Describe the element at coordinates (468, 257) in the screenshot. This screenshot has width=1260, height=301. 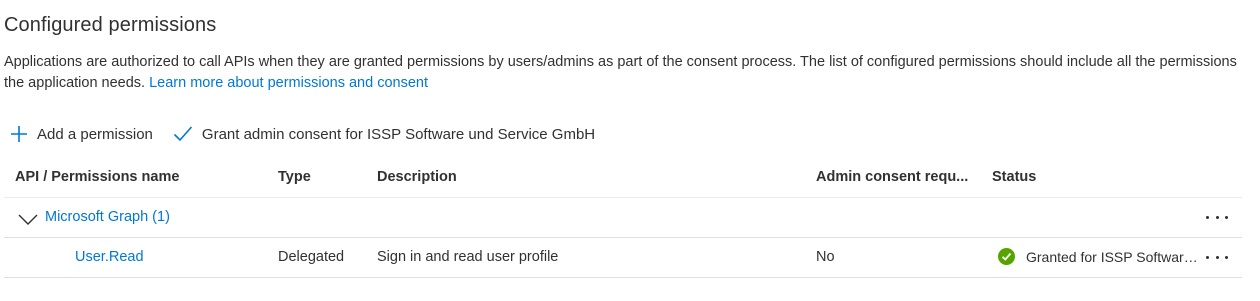
I see `permission-description: Sign in and read user profile` at that location.